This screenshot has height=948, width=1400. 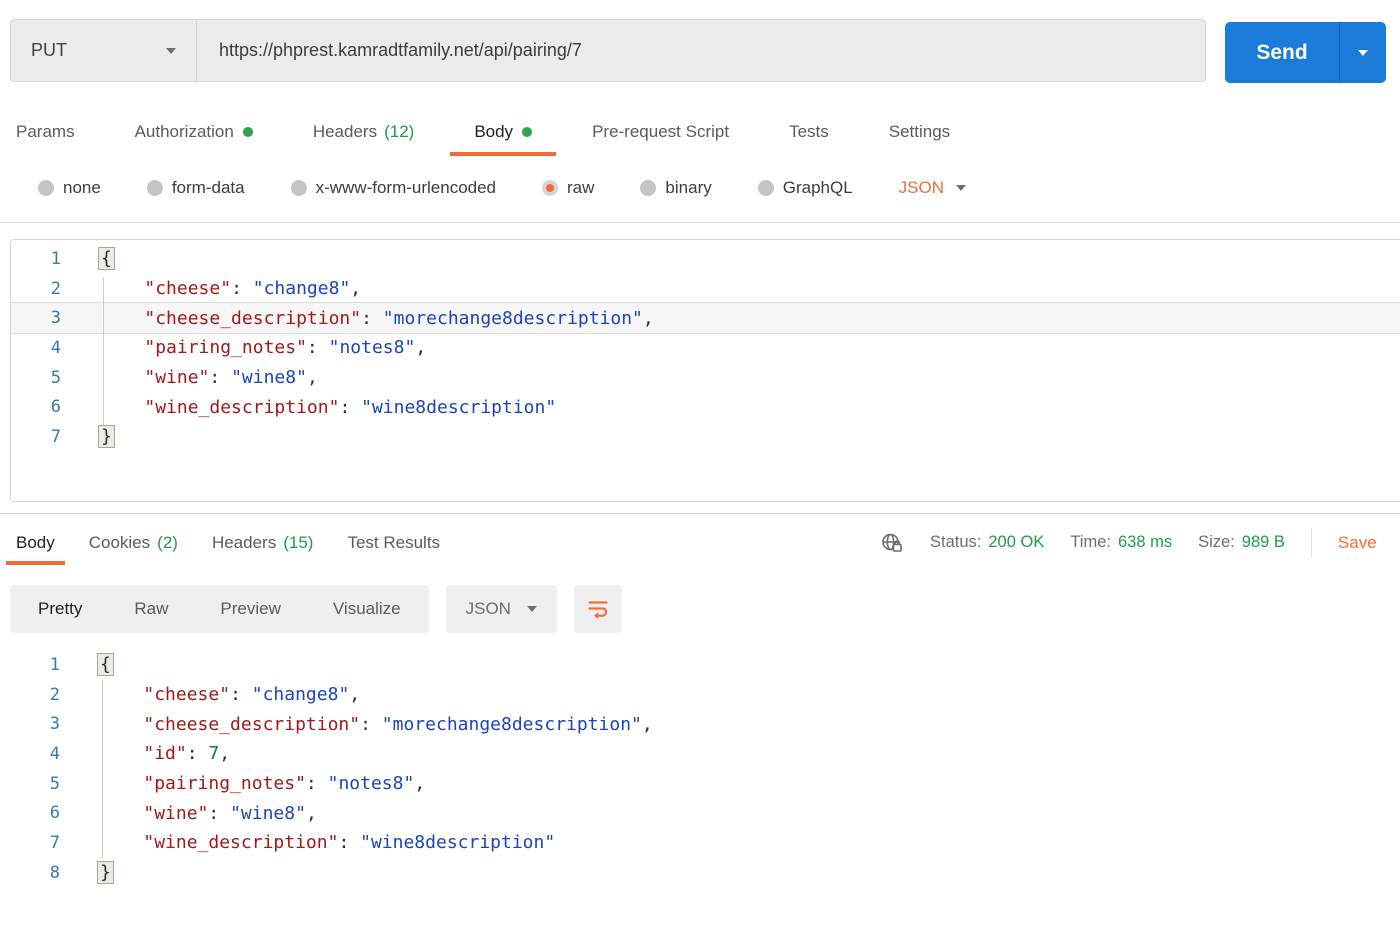 I want to click on code-line: 8}, so click(x=705, y=873).